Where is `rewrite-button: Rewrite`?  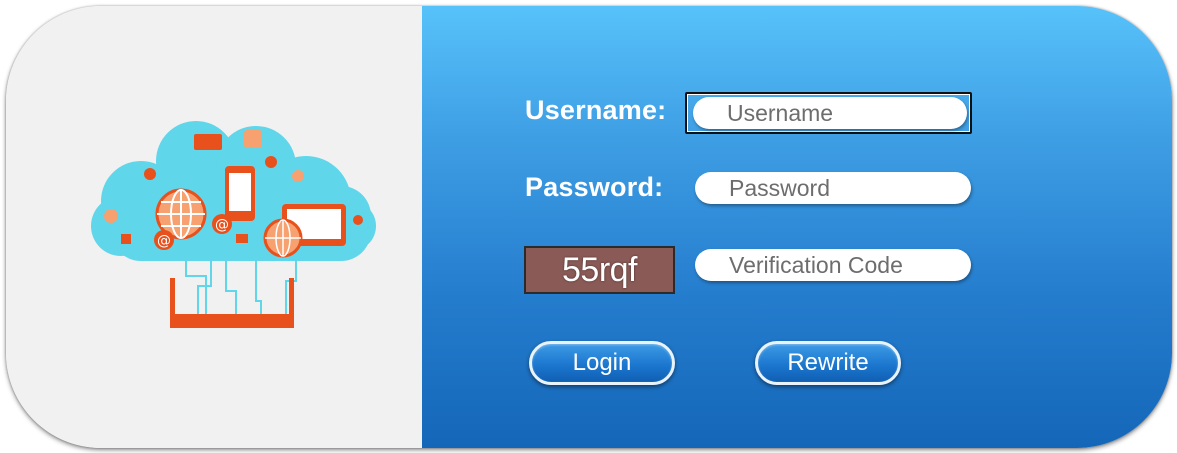
rewrite-button: Rewrite is located at coordinates (828, 363).